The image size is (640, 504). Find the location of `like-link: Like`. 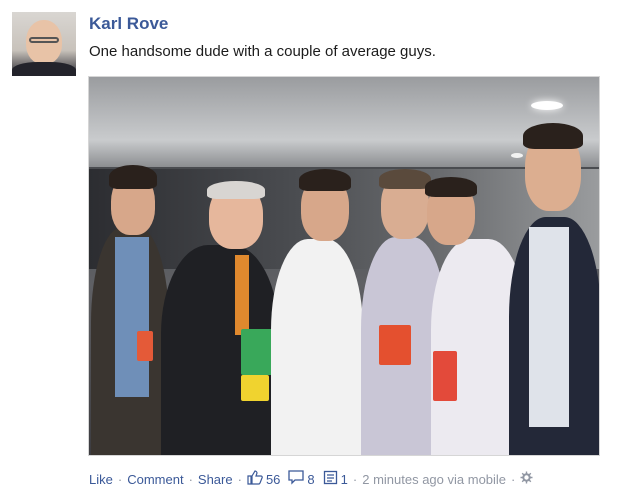

like-link: Like is located at coordinates (101, 479).